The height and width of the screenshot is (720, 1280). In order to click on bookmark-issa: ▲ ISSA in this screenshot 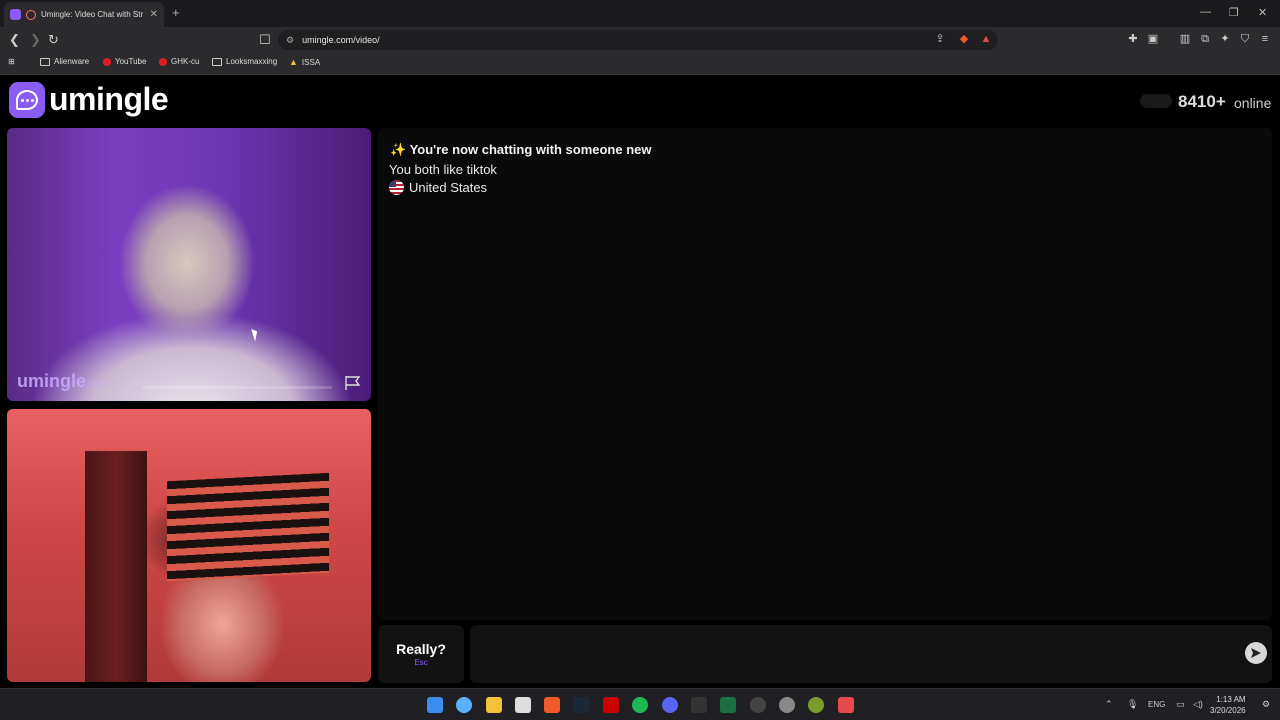, I will do `click(304, 62)`.